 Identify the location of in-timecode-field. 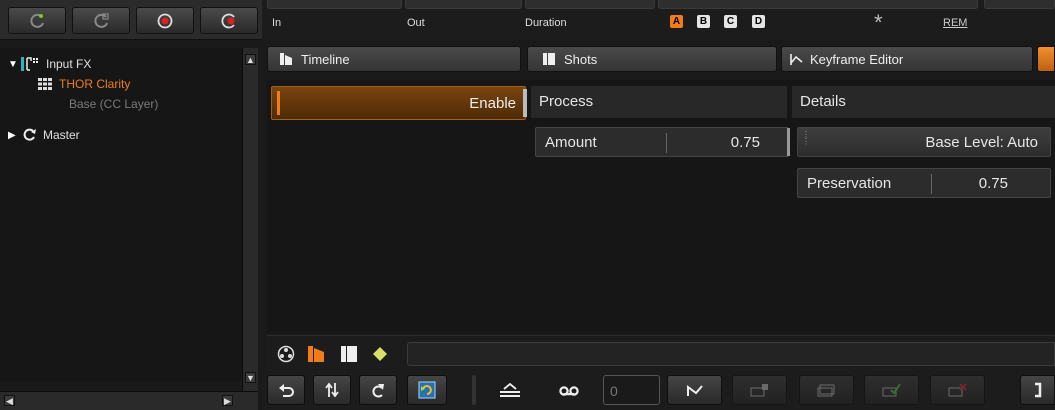
(334, 4).